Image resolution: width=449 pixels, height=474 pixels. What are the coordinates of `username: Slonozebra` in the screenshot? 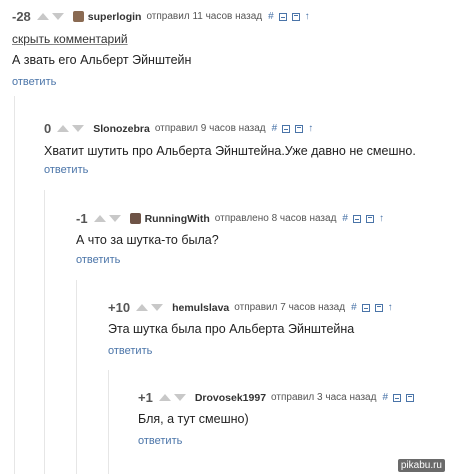 It's located at (121, 129).